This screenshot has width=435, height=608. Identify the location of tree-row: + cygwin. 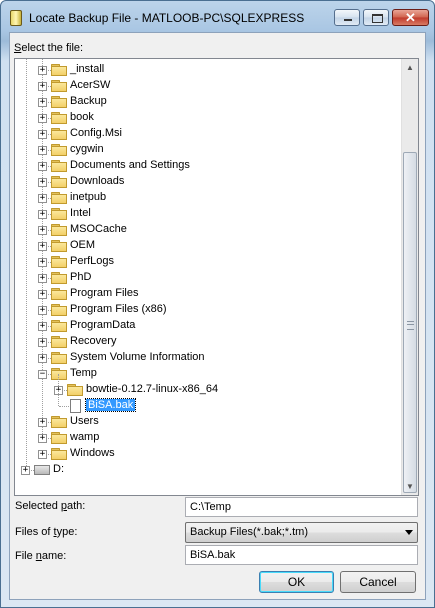
(205, 150).